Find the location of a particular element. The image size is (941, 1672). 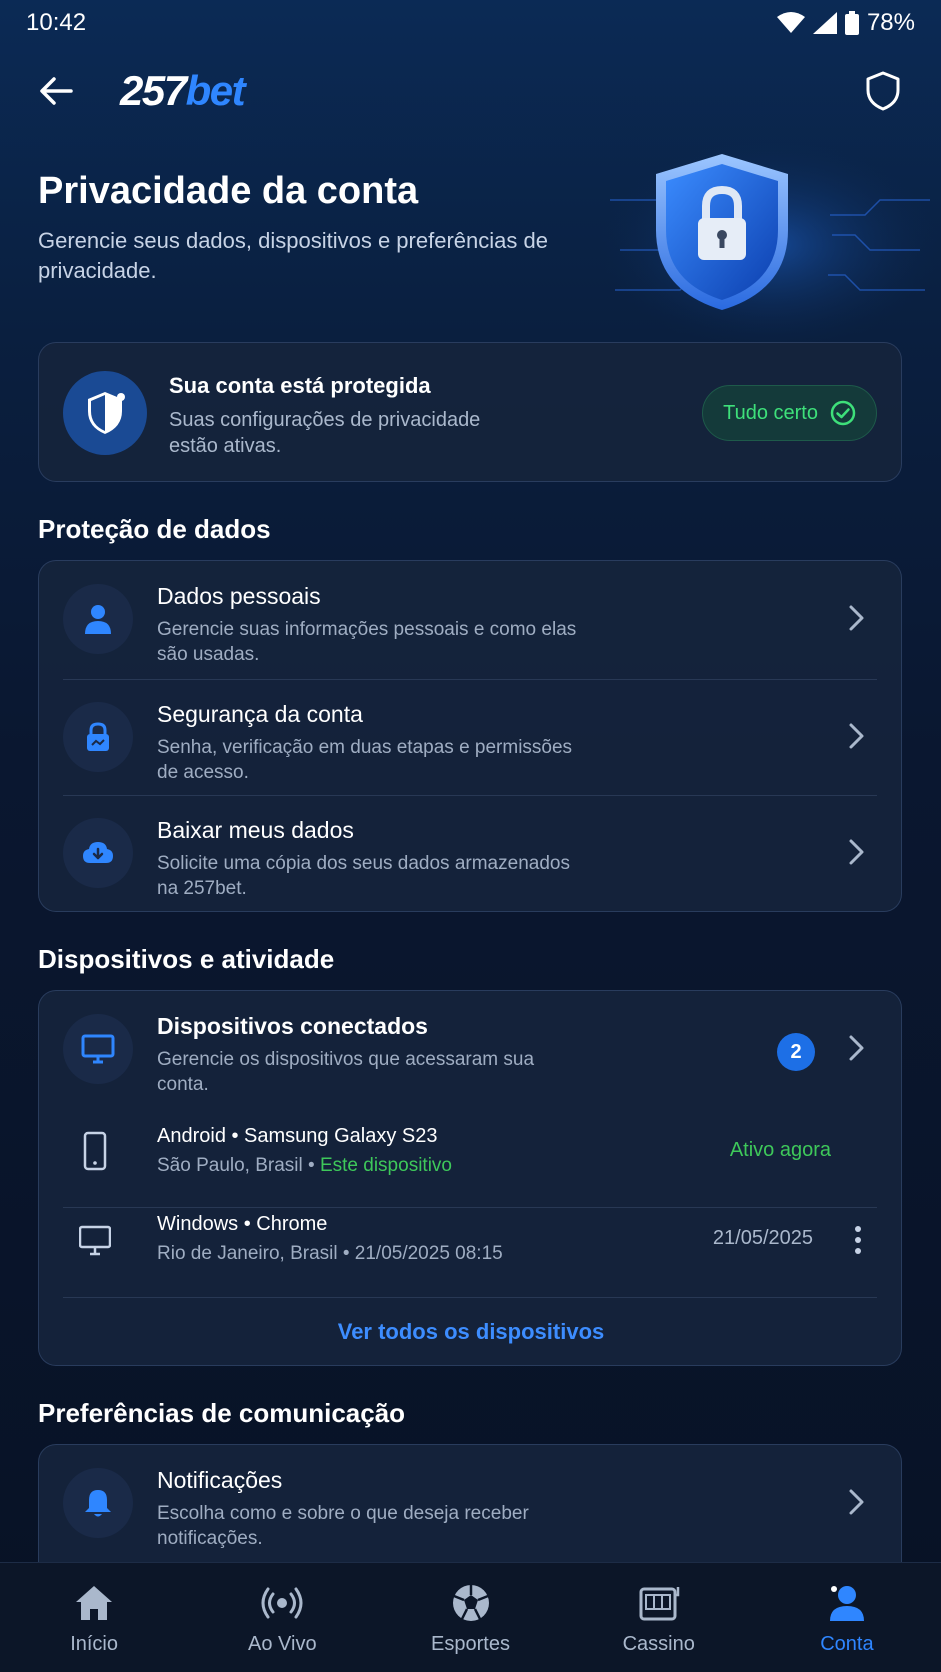

device-last-access-date: 21/05/2025 is located at coordinates (762, 1238).